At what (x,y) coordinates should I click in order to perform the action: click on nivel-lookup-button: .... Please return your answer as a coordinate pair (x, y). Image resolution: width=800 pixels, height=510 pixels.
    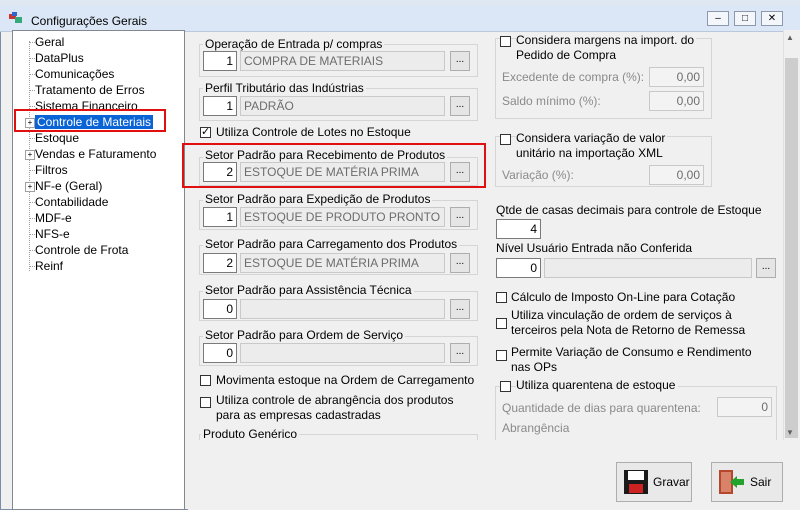
    Looking at the image, I should click on (766, 268).